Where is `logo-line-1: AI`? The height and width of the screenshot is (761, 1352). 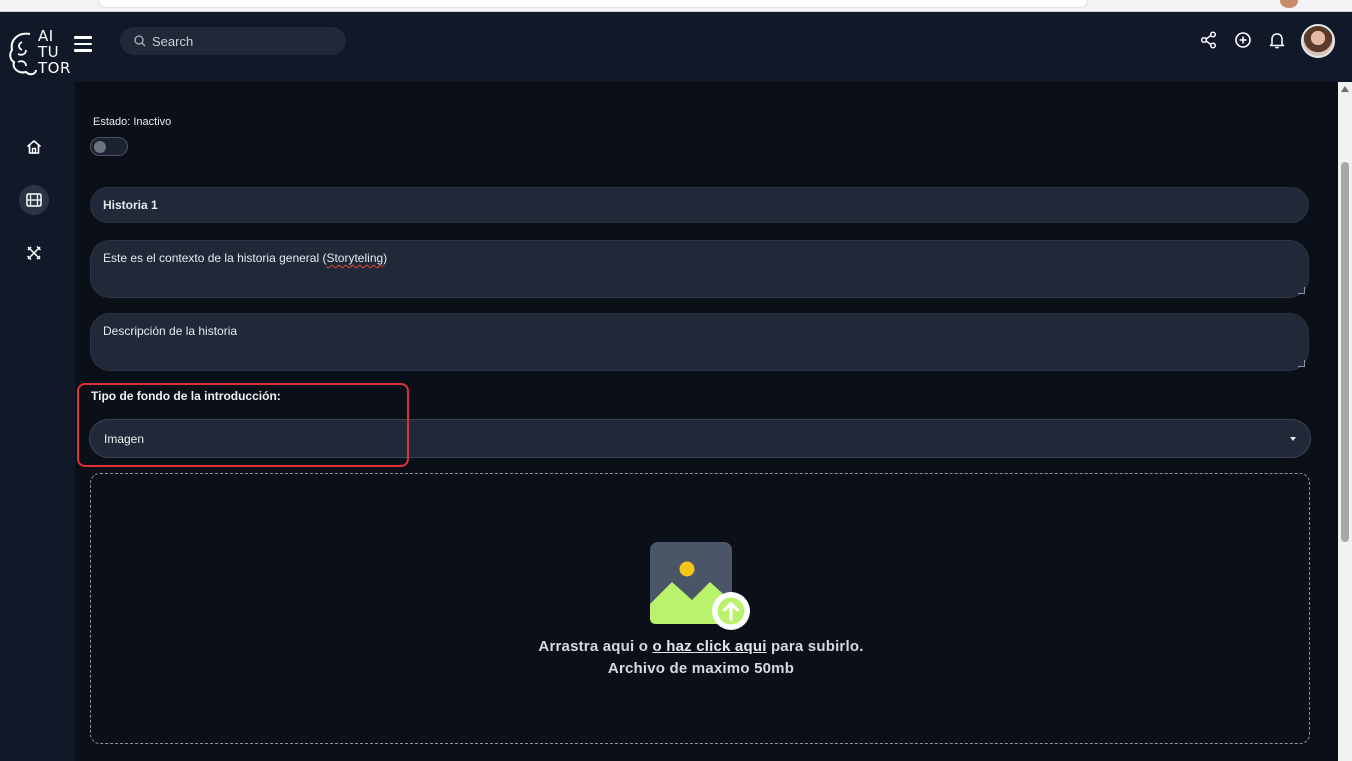 logo-line-1: AI is located at coordinates (46, 36).